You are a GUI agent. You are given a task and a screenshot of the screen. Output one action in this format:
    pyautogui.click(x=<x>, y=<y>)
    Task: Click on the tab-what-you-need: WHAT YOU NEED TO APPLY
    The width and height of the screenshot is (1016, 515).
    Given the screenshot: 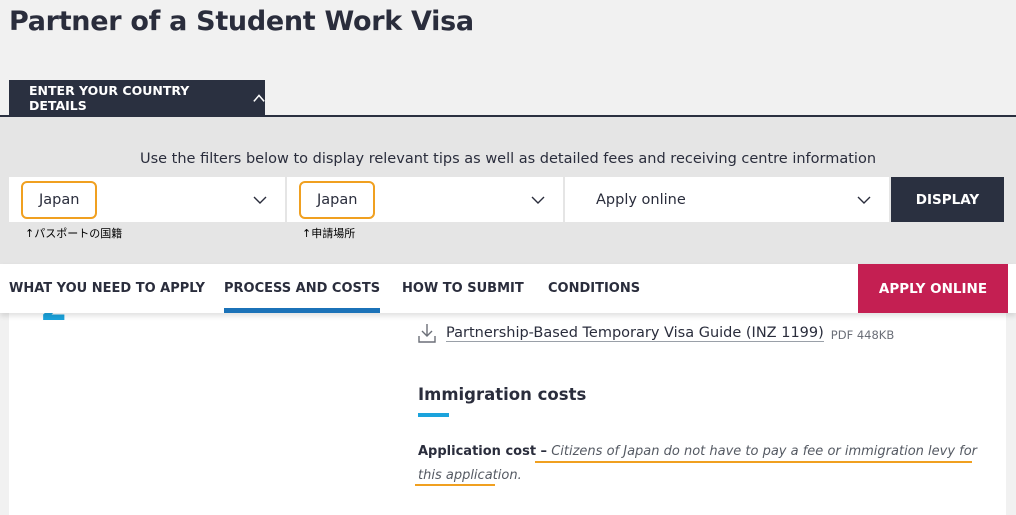 What is the action you would take?
    pyautogui.click(x=107, y=288)
    